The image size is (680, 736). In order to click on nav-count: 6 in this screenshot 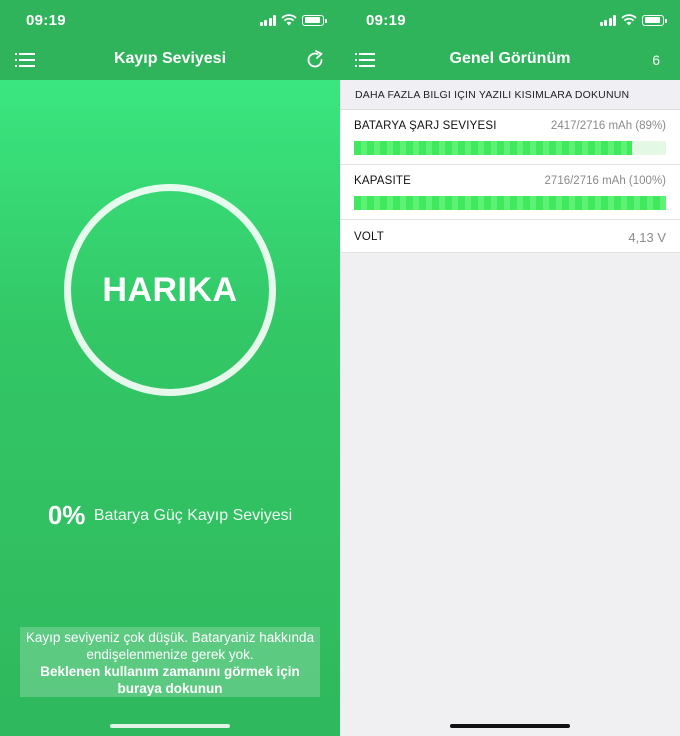, I will do `click(656, 60)`.